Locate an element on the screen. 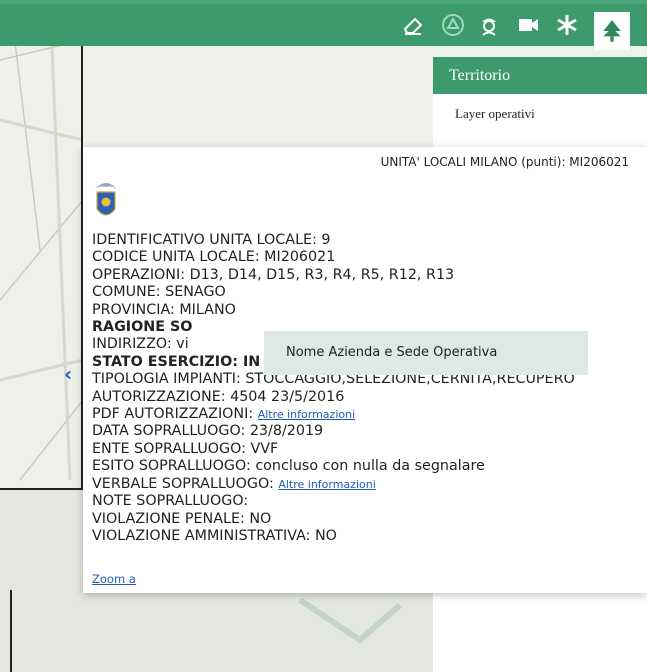  popup-attribute-line: PDF AUTORIZZAZIONI: Altre informazioni is located at coordinates (369, 414).